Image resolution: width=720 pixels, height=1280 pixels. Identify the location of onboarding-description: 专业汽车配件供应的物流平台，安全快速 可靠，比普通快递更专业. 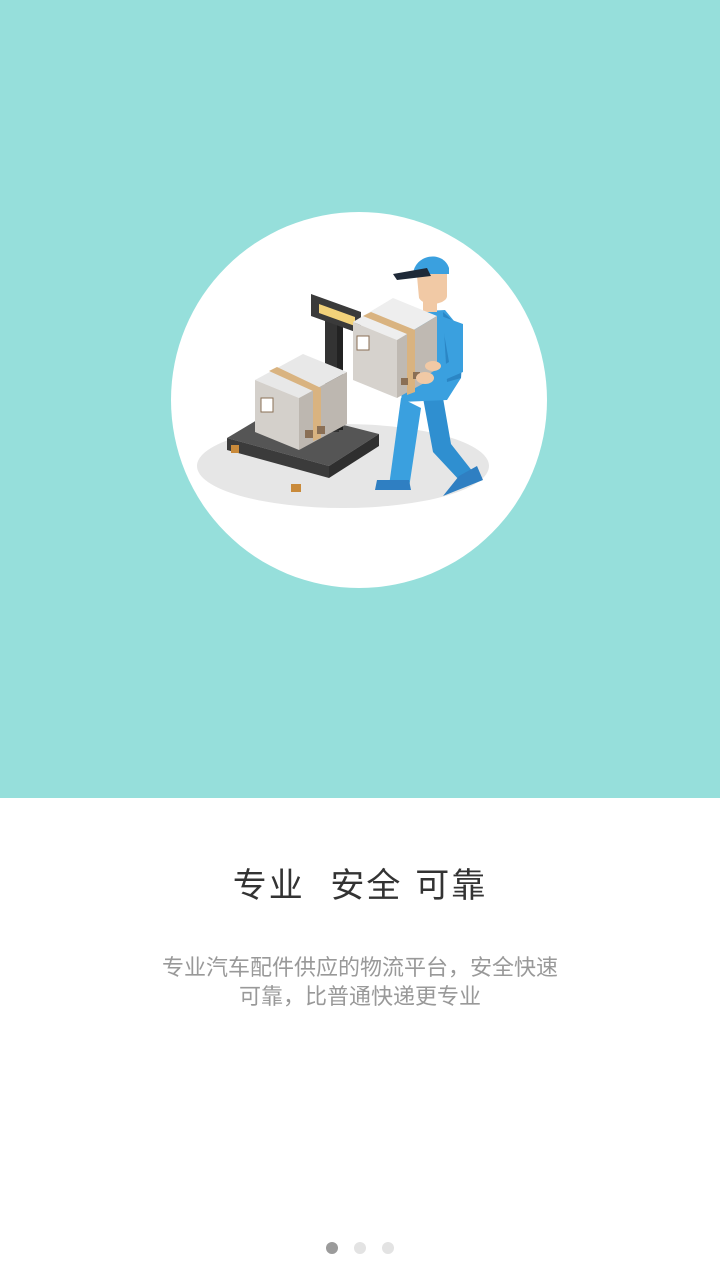
(360, 983).